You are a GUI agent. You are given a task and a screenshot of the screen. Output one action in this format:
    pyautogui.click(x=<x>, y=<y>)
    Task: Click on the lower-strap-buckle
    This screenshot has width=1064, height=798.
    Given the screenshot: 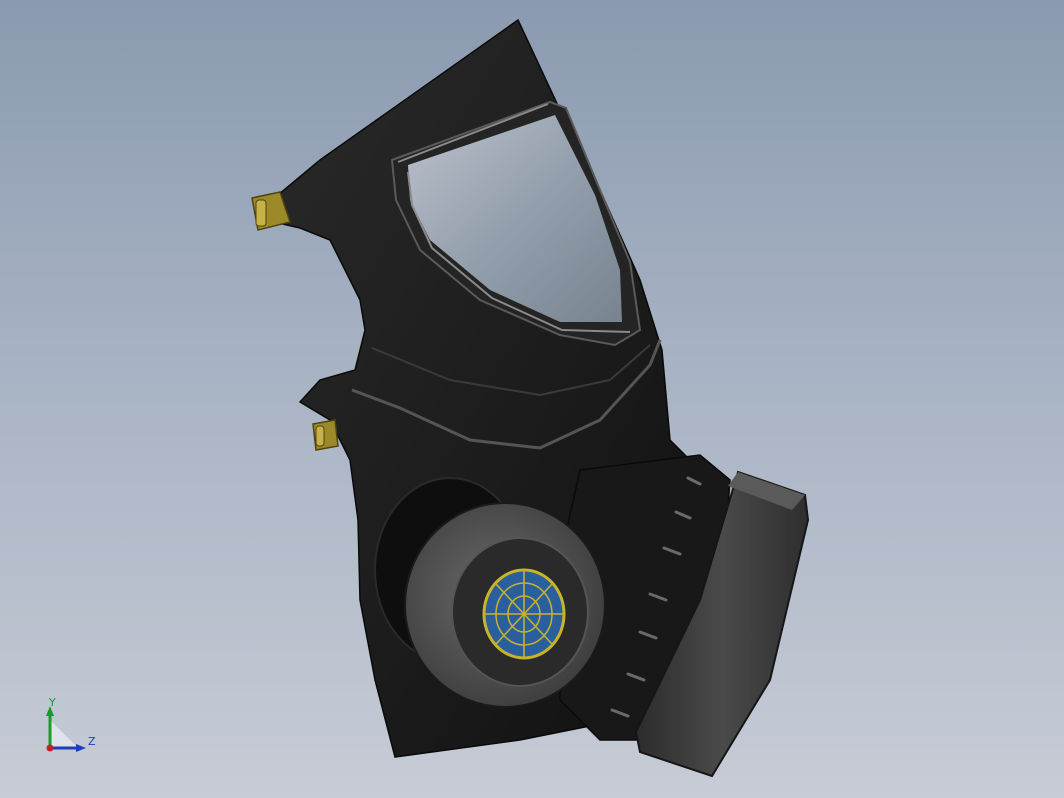 What is the action you would take?
    pyautogui.click(x=325, y=435)
    